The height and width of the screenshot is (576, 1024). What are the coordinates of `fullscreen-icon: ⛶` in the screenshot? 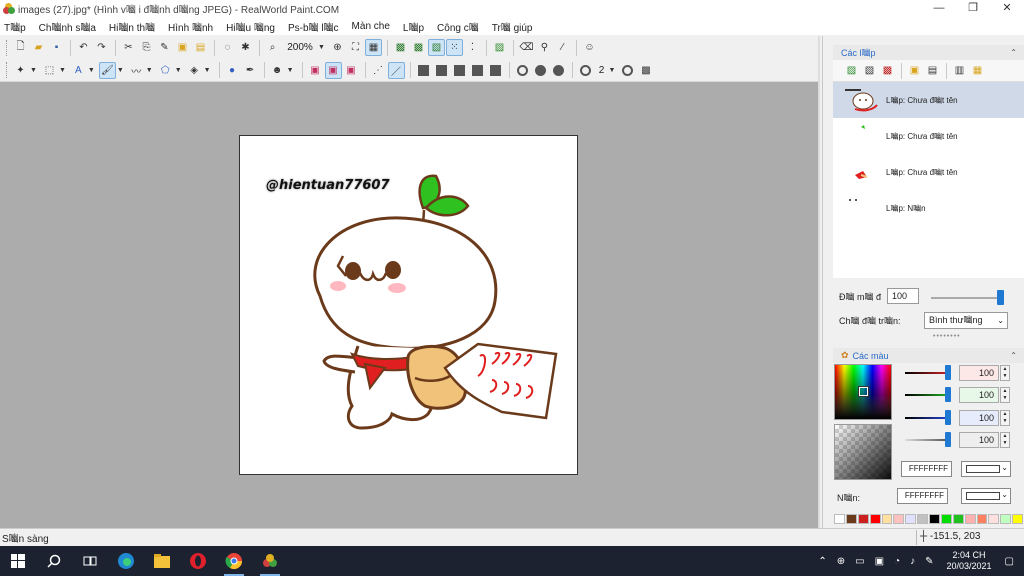 It's located at (355, 47).